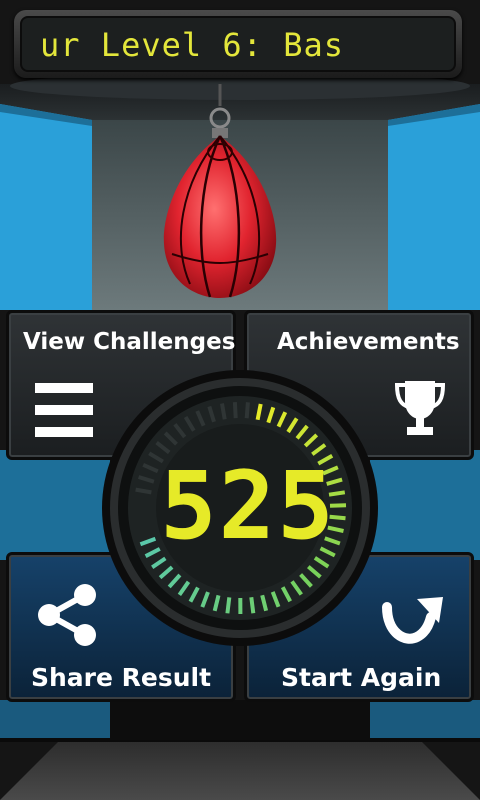 The height and width of the screenshot is (800, 480). What do you see at coordinates (420, 408) in the screenshot?
I see `trophy-icon` at bounding box center [420, 408].